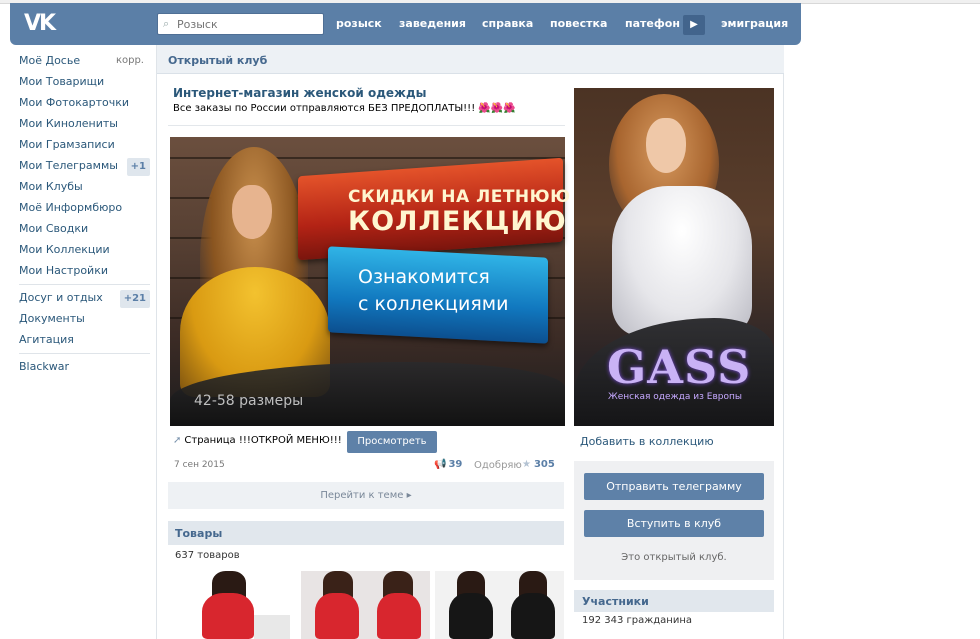 The height and width of the screenshot is (639, 980). Describe the element at coordinates (457, 221) in the screenshot. I see `banner-collection-line: КОЛЛЕКЦИЮ` at that location.